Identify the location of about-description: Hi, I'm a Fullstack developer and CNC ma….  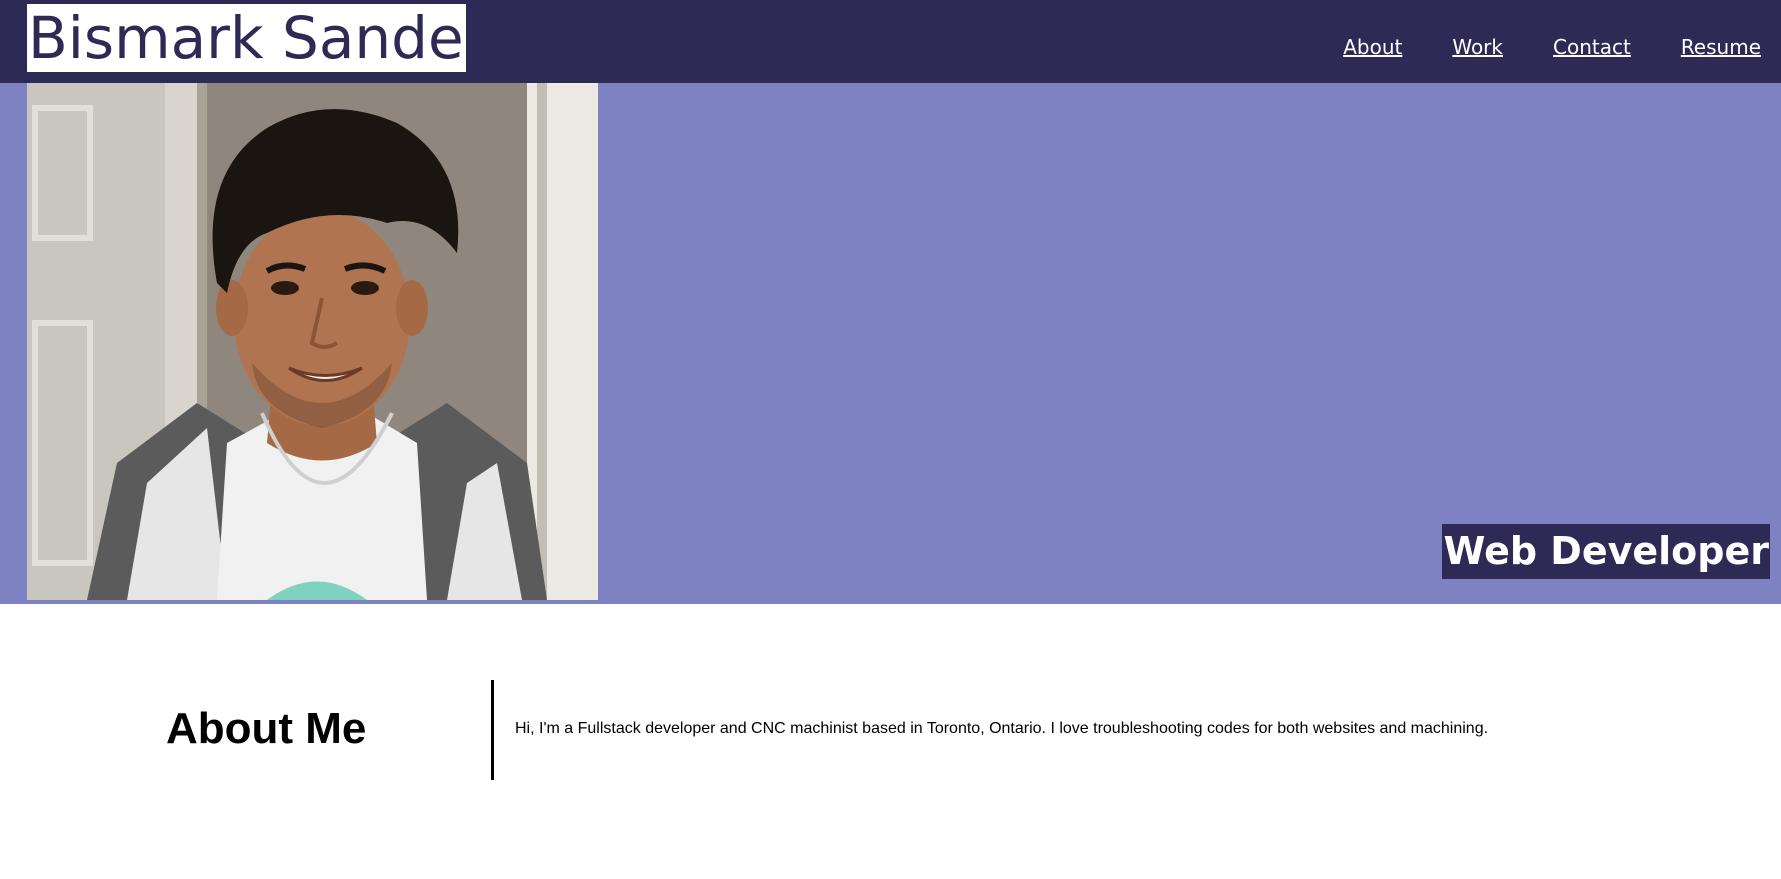
(1002, 728).